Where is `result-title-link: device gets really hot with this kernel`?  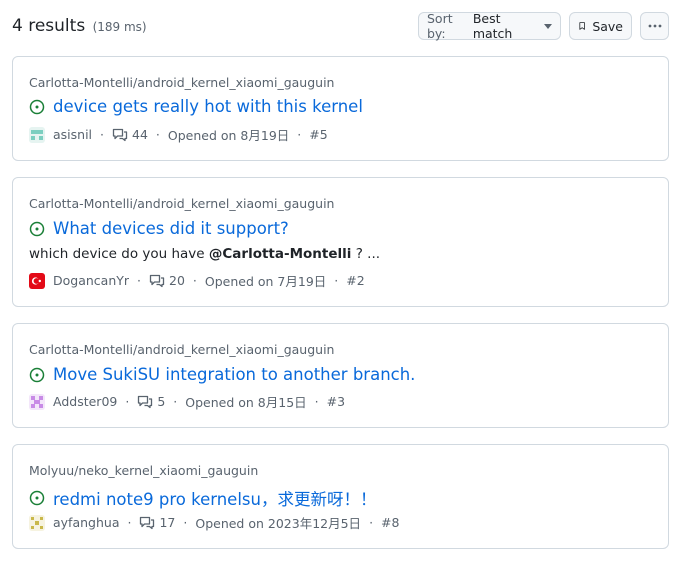 result-title-link: device gets really hot with this kernel is located at coordinates (208, 106).